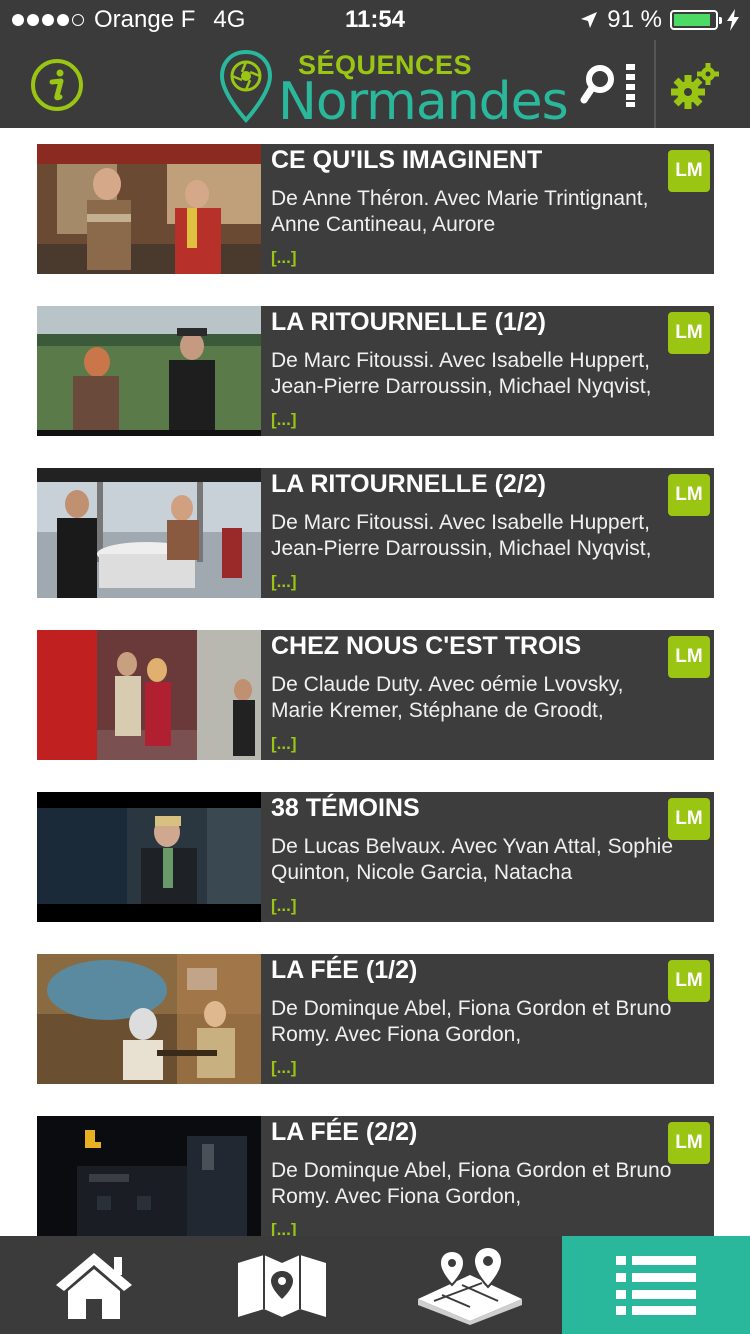  What do you see at coordinates (344, 1132) in the screenshot?
I see `film-title: LA FÉE (2/2)` at bounding box center [344, 1132].